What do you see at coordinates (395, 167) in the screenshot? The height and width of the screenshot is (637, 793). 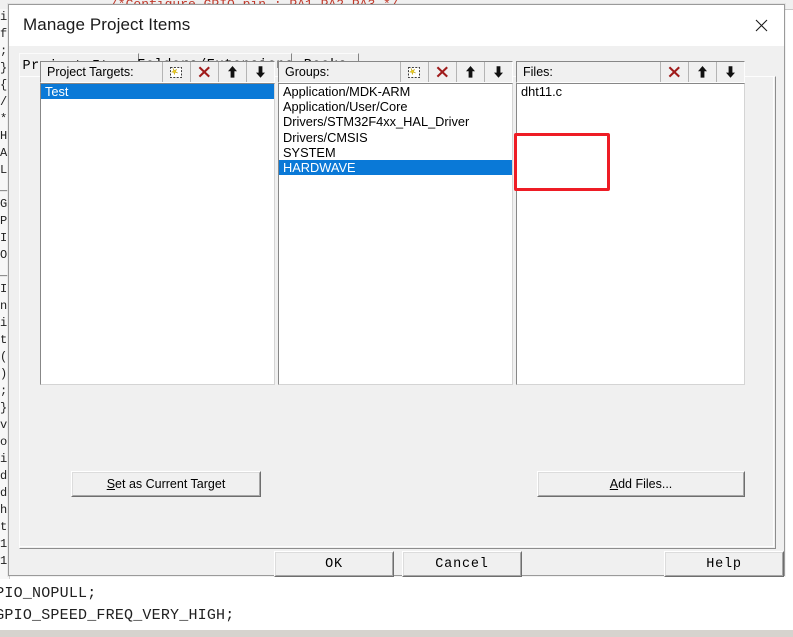 I see `list-item: HARDWAVE` at bounding box center [395, 167].